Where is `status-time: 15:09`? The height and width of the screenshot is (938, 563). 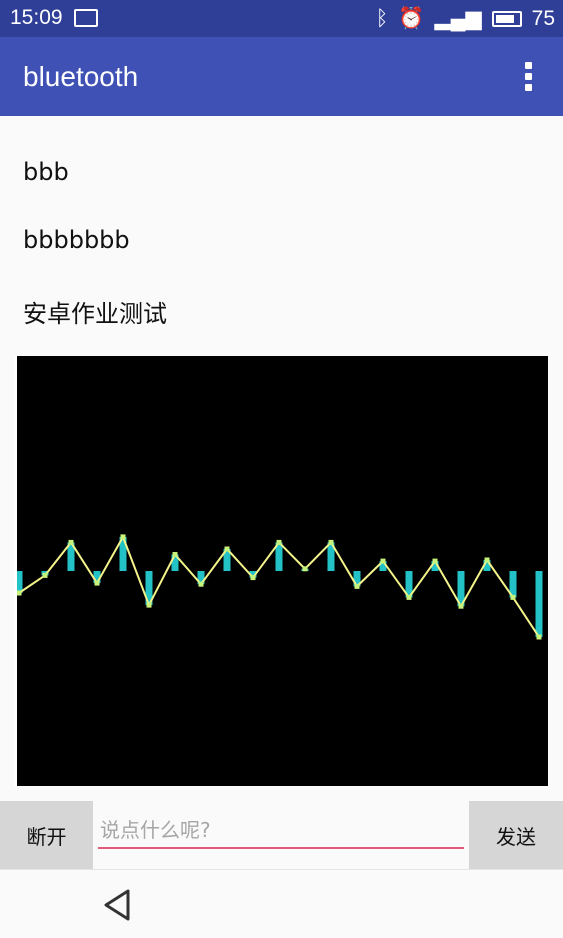
status-time: 15:09 is located at coordinates (36, 17).